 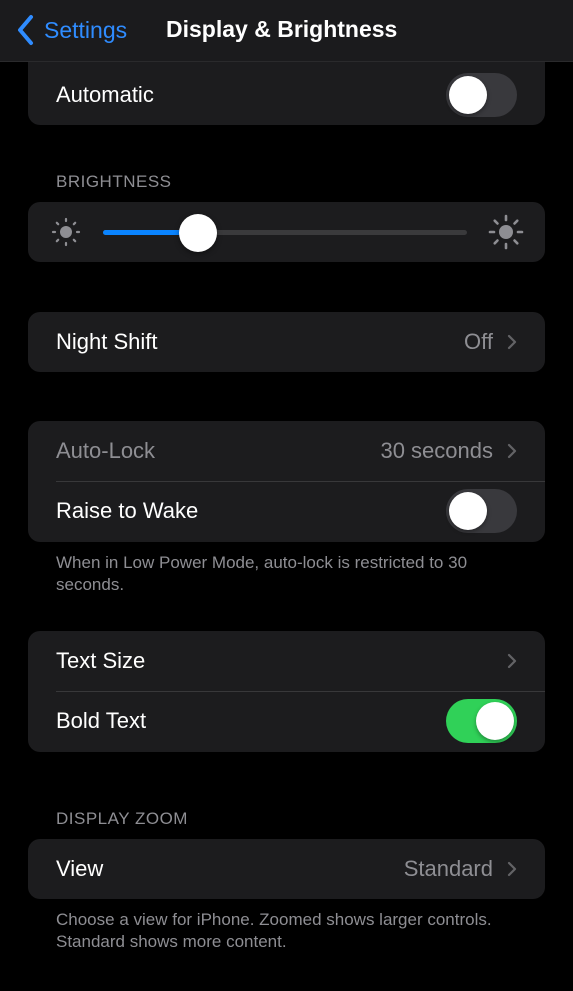 What do you see at coordinates (80, 868) in the screenshot?
I see `view-label: View` at bounding box center [80, 868].